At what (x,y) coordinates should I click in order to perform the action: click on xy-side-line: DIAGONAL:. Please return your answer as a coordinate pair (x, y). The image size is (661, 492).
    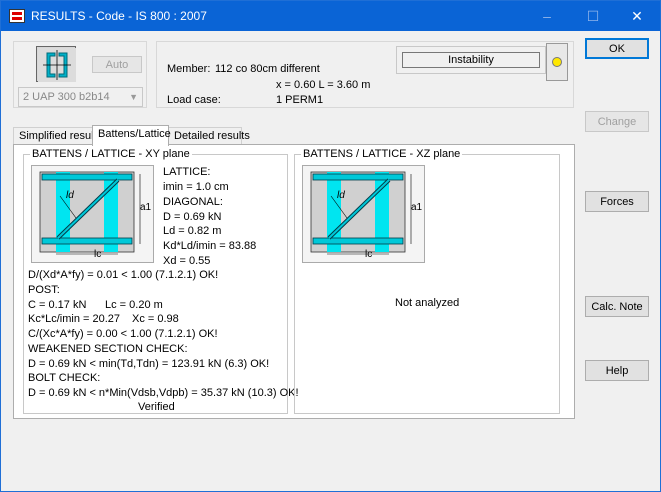
    Looking at the image, I should click on (193, 202).